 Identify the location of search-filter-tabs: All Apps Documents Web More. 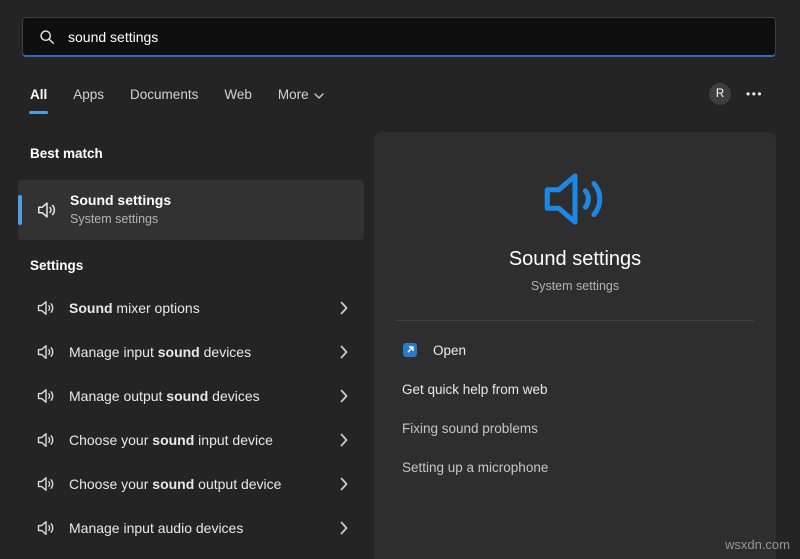
(176, 100).